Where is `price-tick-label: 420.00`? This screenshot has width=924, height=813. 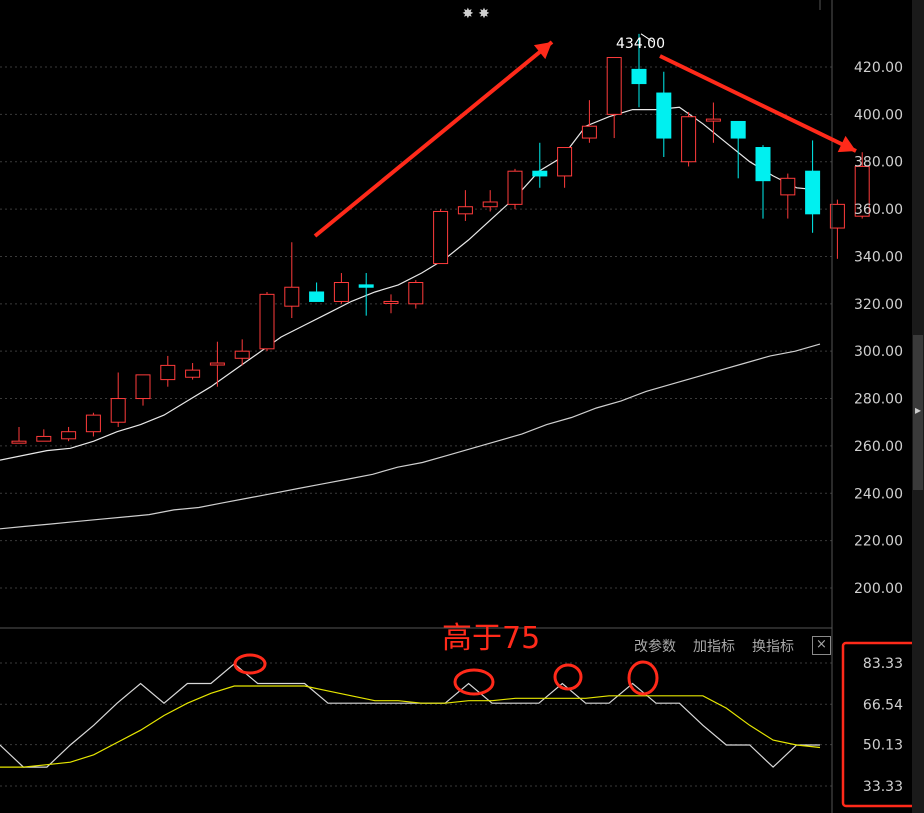 price-tick-label: 420.00 is located at coordinates (878, 68).